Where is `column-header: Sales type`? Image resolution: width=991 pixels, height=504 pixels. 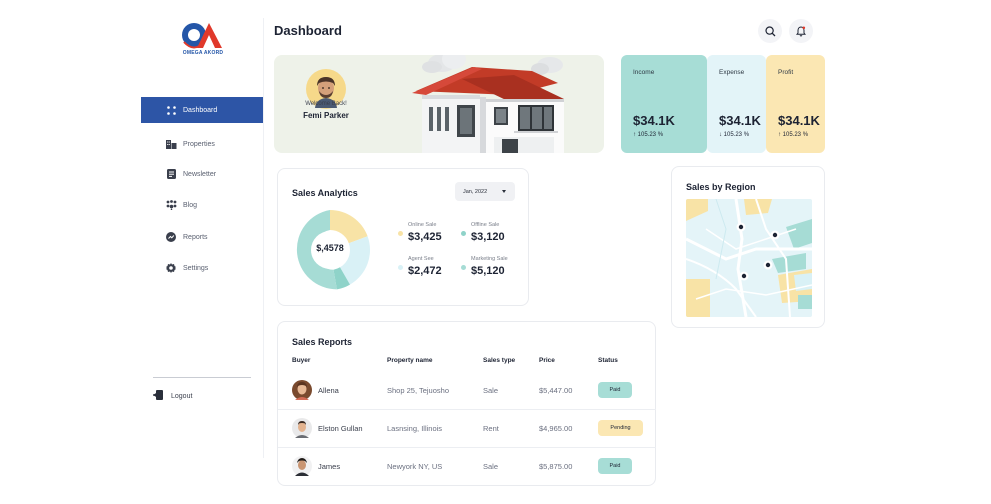 column-header: Sales type is located at coordinates (499, 360).